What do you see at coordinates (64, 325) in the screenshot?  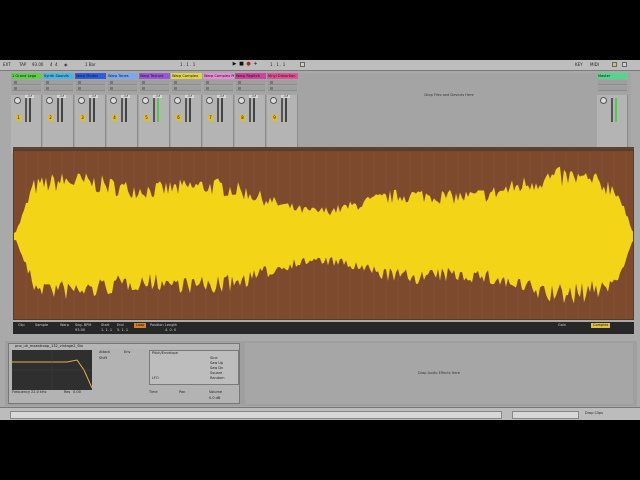 I see `warp-button: Warp` at bounding box center [64, 325].